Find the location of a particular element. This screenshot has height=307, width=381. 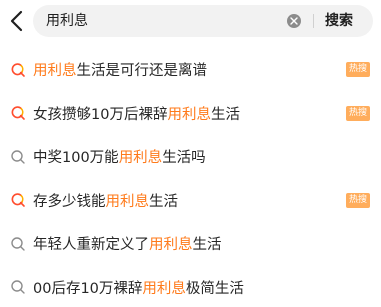

suggestion-item: 用利息 生活是可行还是离谱 热搜 is located at coordinates (190, 70).